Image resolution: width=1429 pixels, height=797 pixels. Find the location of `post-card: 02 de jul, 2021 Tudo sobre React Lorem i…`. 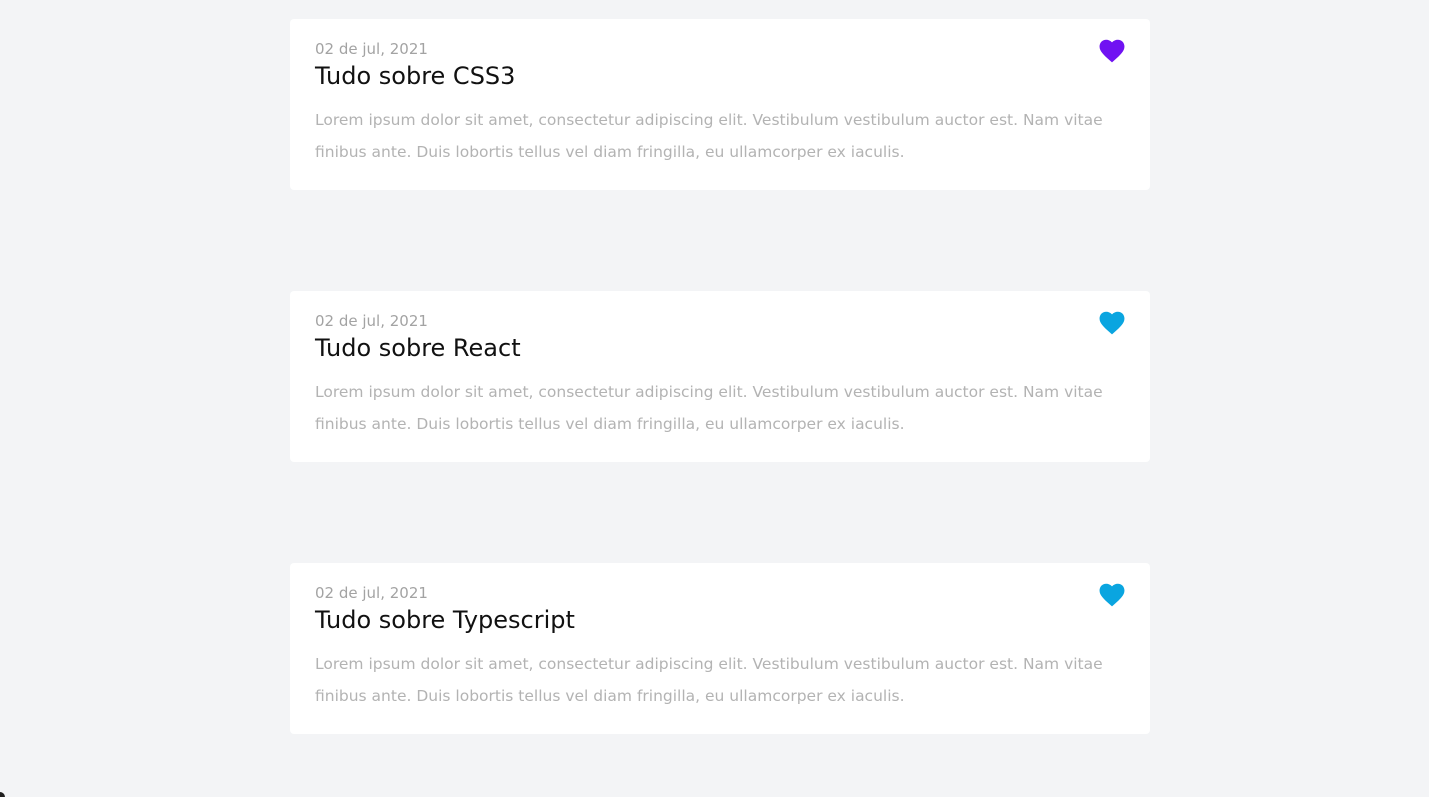

post-card: 02 de jul, 2021 Tudo sobre React Lorem i… is located at coordinates (720, 376).